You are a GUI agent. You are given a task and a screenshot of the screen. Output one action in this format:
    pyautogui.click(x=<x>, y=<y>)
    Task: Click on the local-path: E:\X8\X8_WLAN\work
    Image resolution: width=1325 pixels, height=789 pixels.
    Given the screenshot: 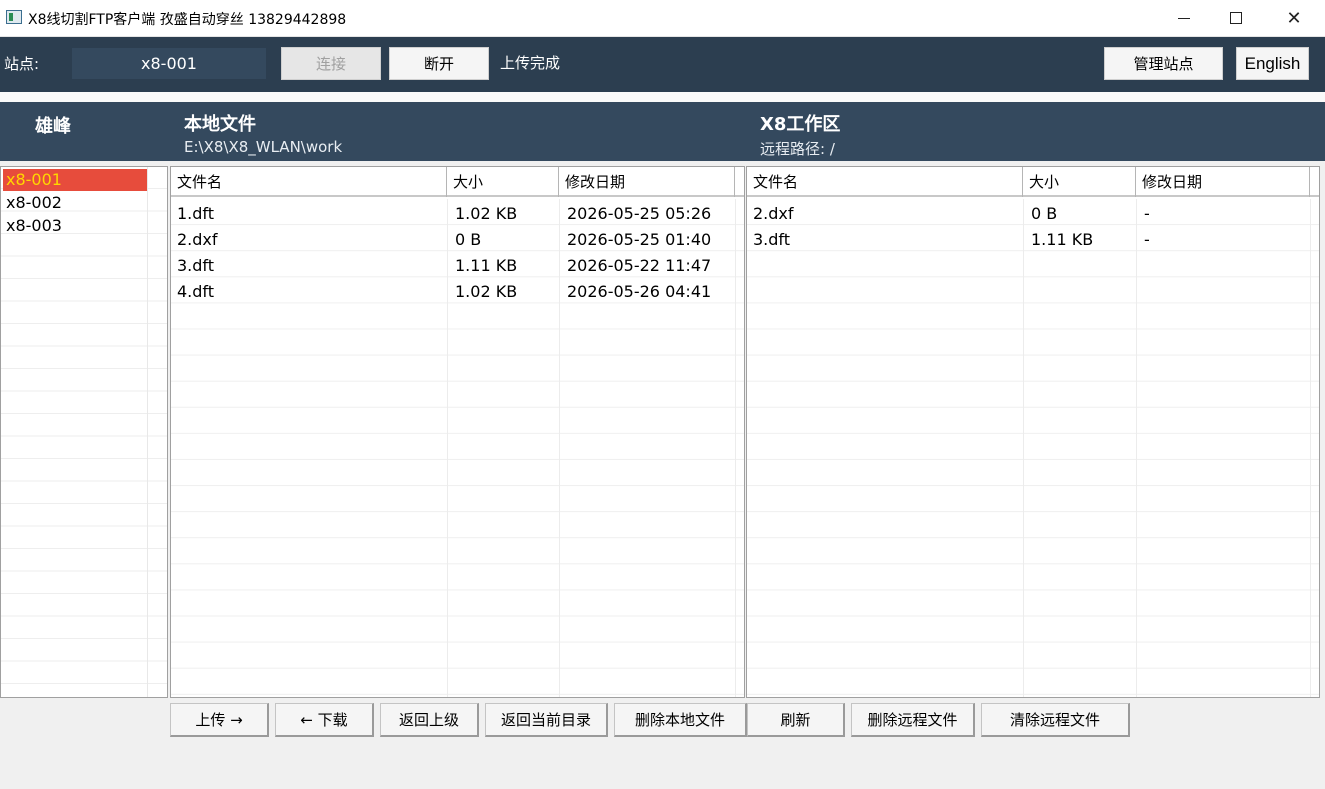 What is the action you would take?
    pyautogui.click(x=263, y=147)
    